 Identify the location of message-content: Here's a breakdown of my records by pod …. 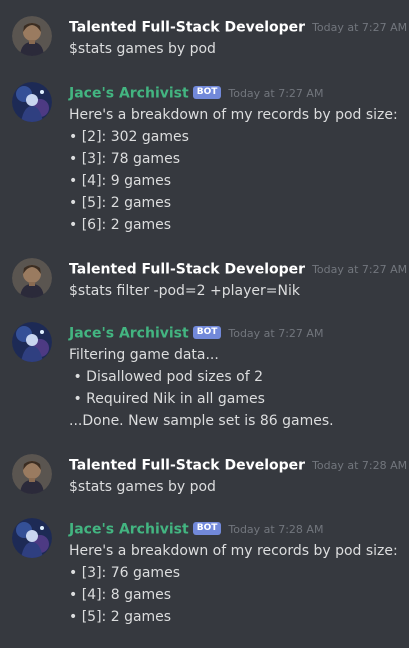
(233, 584).